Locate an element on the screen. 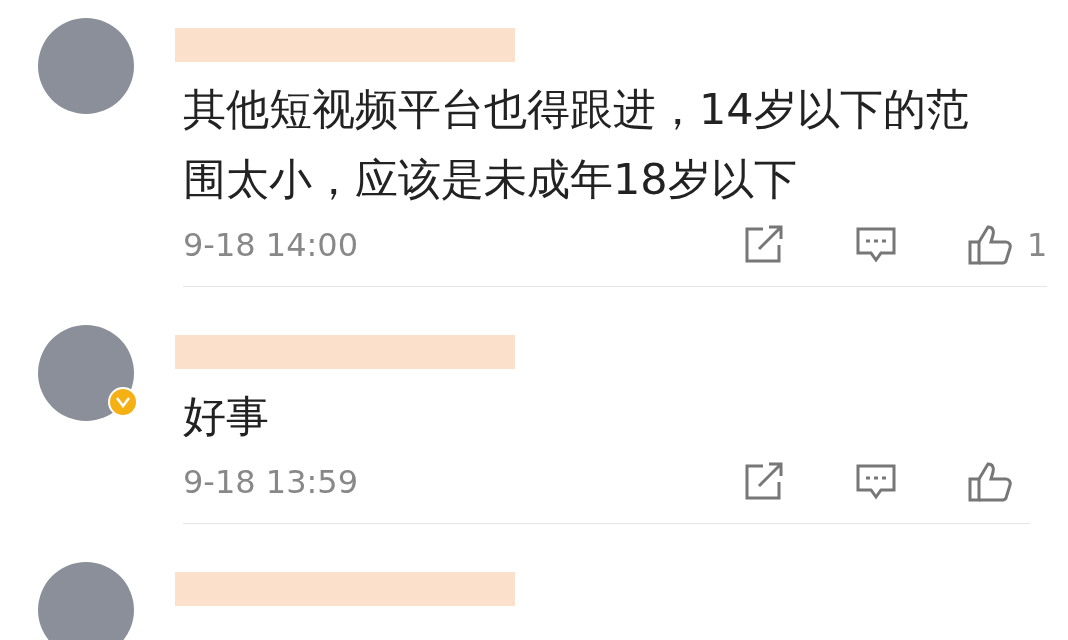  like-count: 1 is located at coordinates (1037, 245).